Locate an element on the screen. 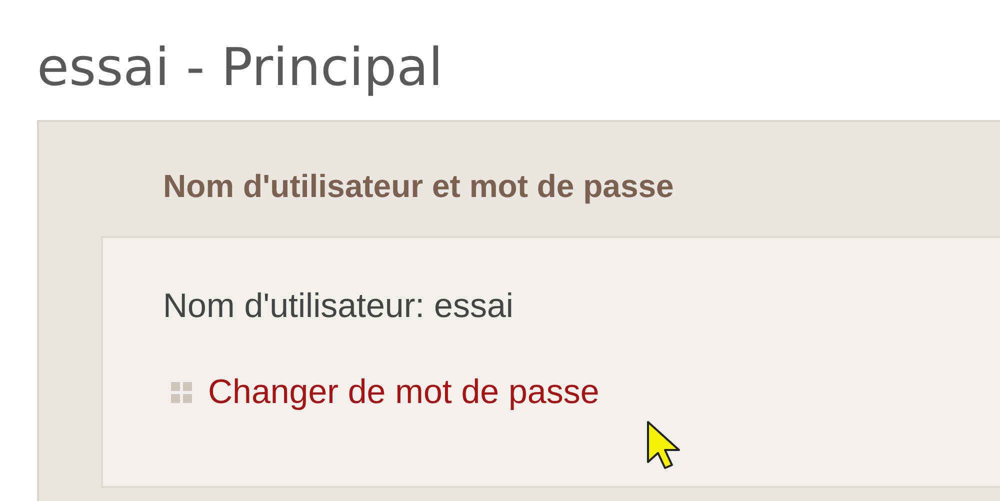 The image size is (1000, 501). username-text: Nom d'utilisateur: essai is located at coordinates (338, 306).